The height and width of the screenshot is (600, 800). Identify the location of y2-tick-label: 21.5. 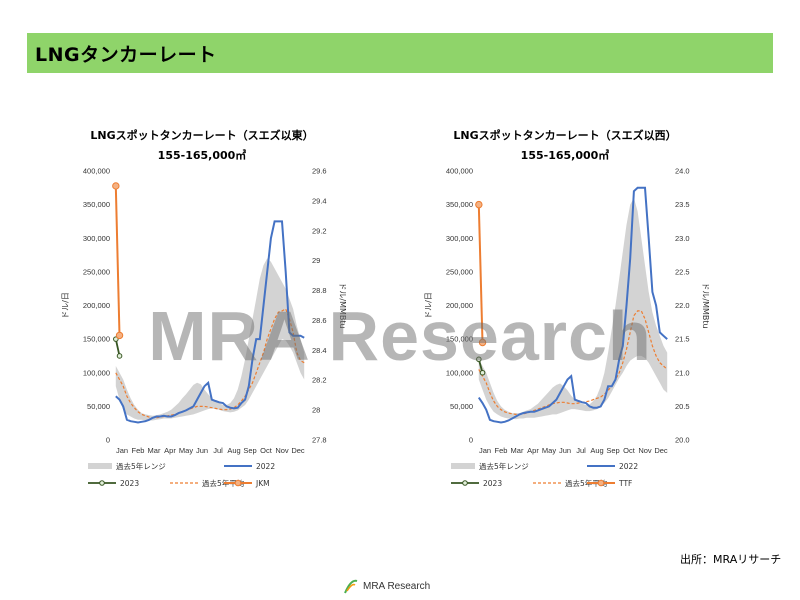
(682, 339).